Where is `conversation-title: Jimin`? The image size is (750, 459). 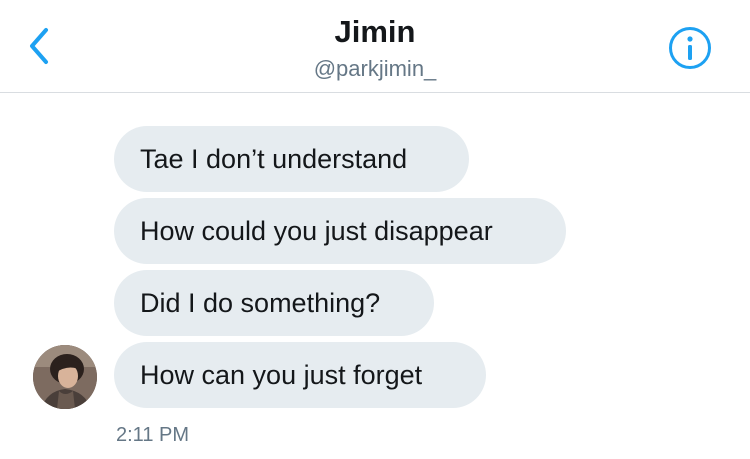 conversation-title: Jimin is located at coordinates (375, 32).